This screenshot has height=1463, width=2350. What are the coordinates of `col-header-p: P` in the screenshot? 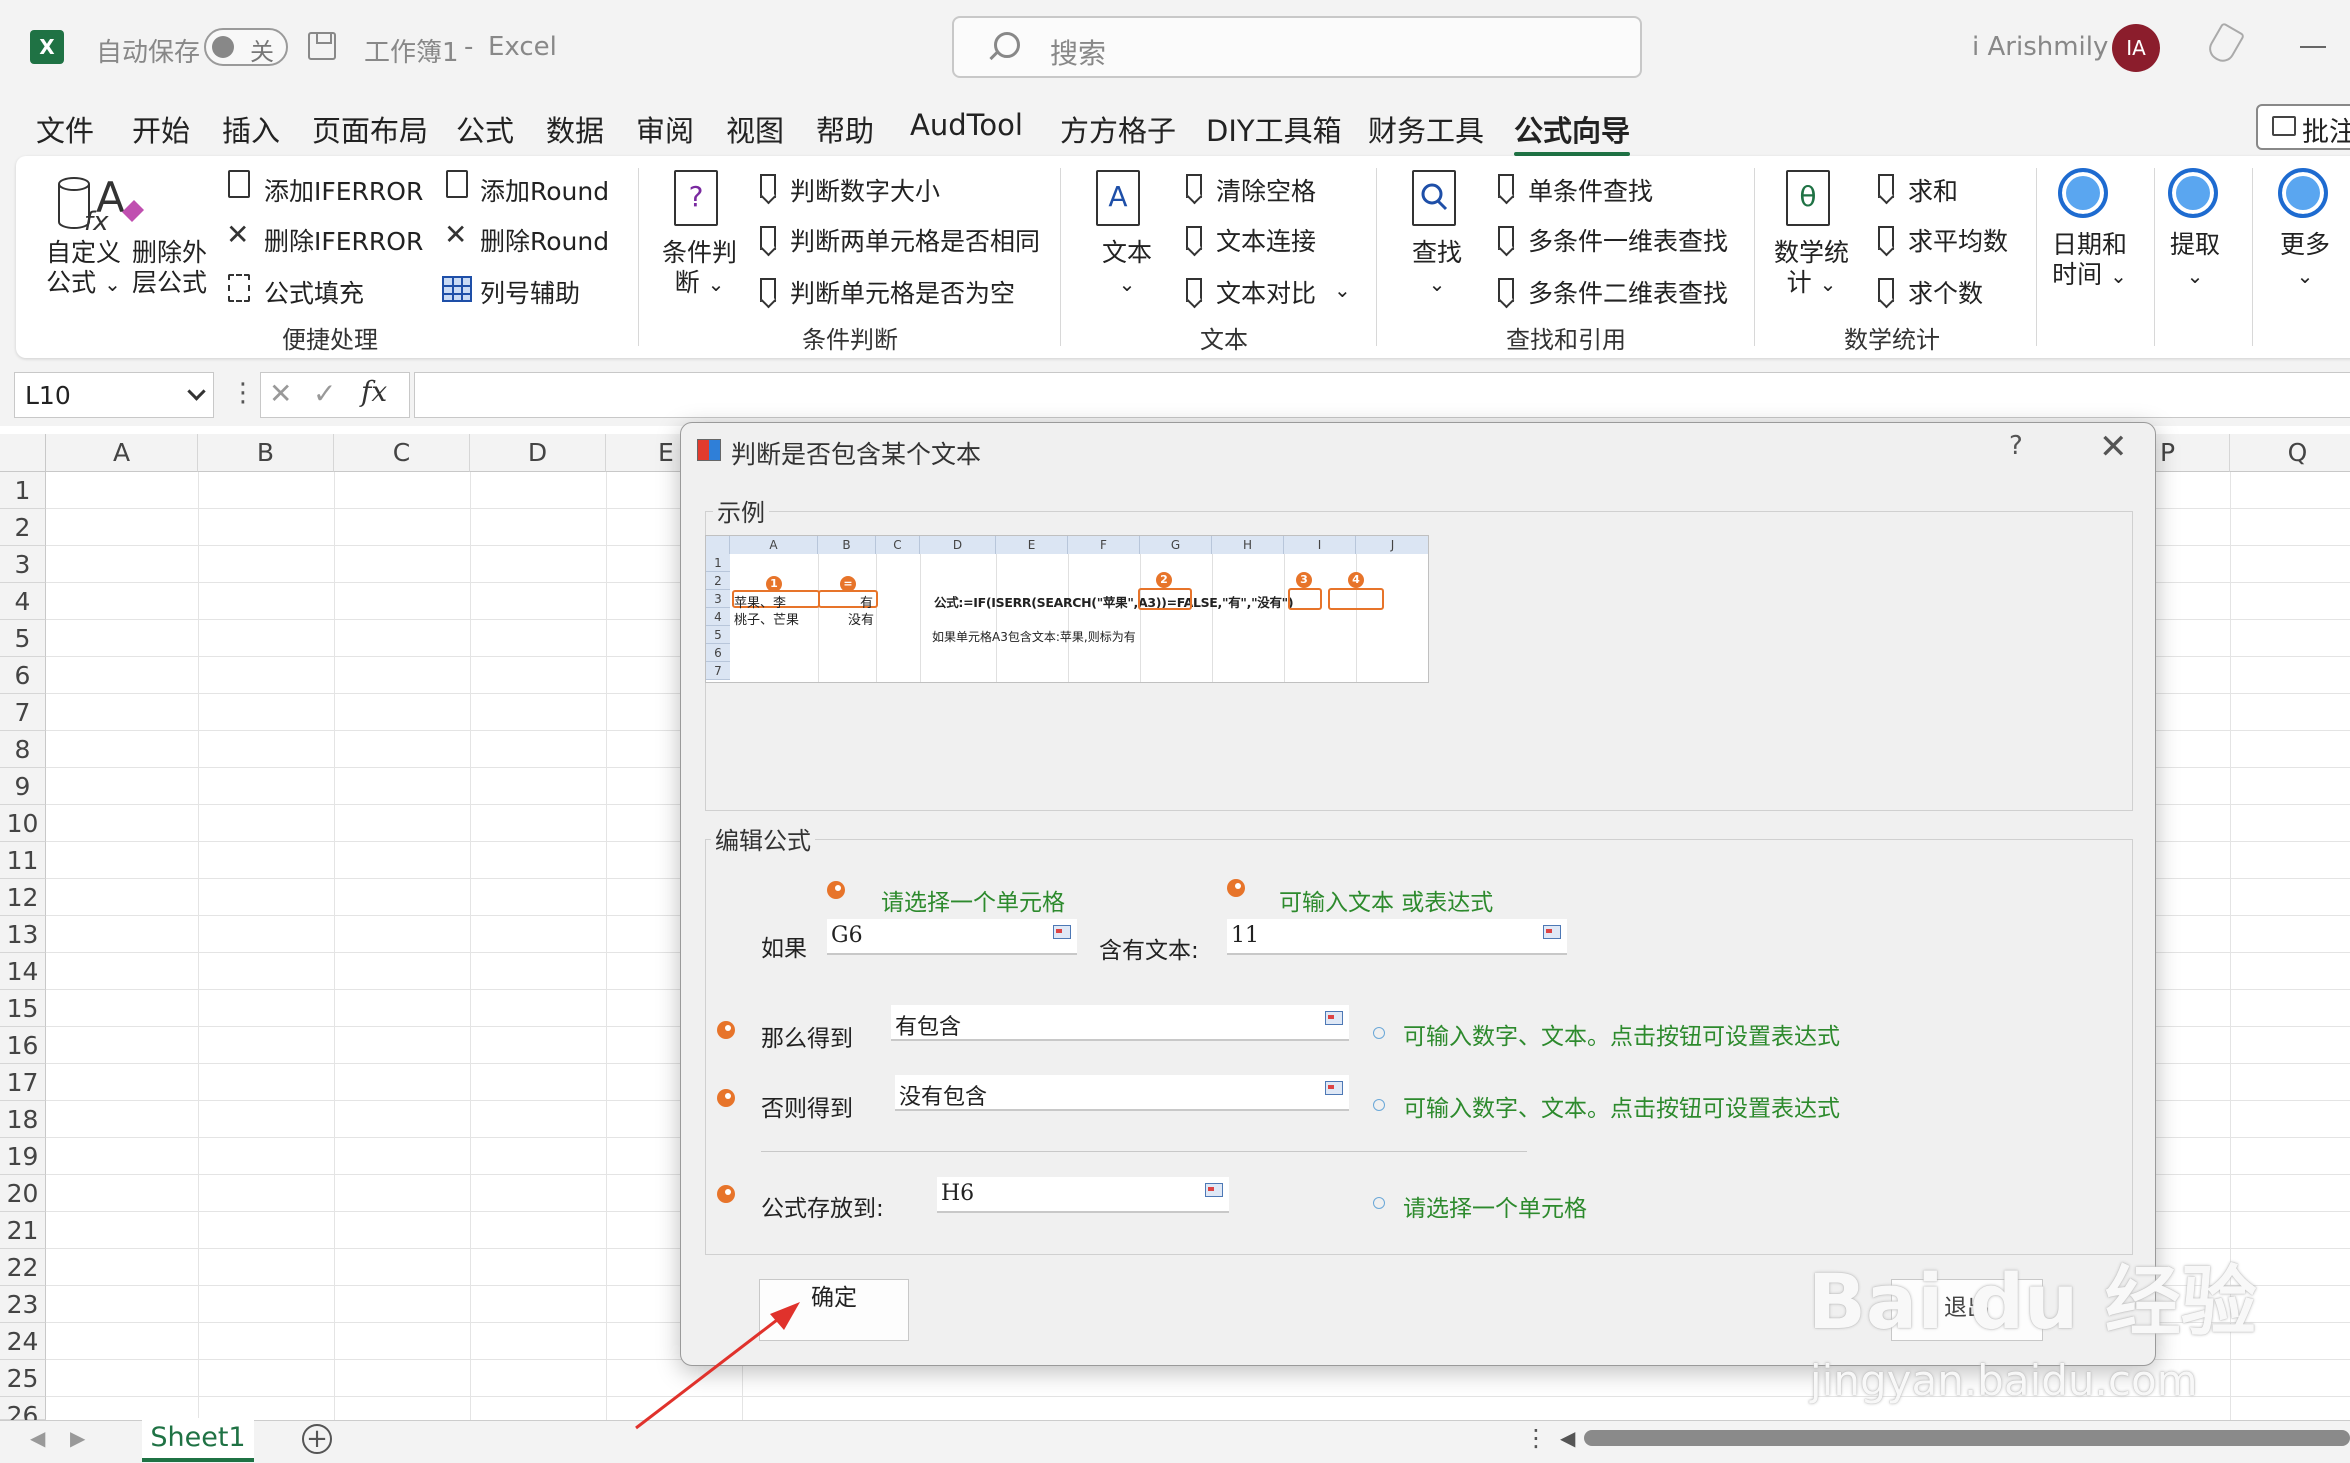 It's located at (2192, 453).